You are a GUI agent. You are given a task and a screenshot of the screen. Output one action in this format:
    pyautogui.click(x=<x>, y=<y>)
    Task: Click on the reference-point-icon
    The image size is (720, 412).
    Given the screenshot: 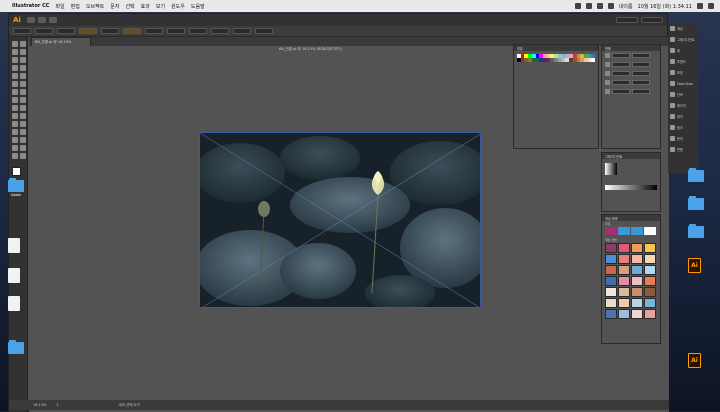 What is the action you would take?
    pyautogui.click(x=607, y=55)
    